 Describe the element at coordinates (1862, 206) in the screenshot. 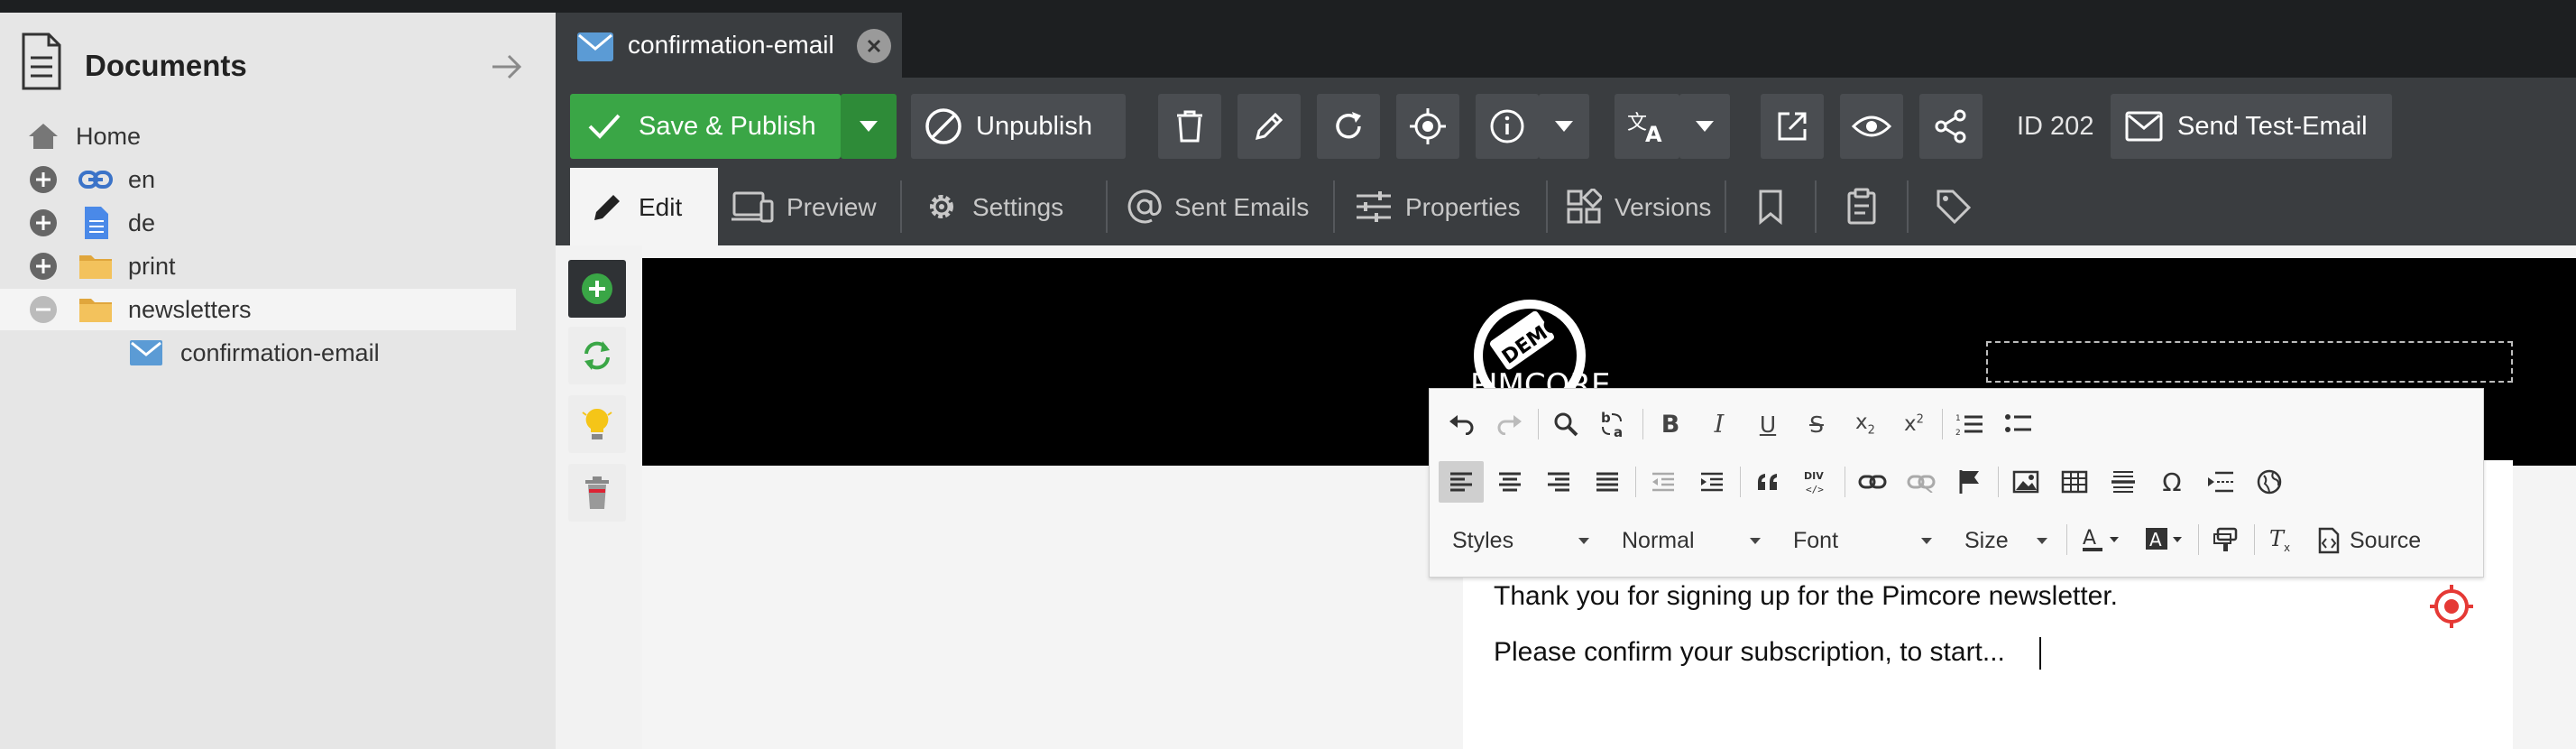

I see `tab-notes` at that location.